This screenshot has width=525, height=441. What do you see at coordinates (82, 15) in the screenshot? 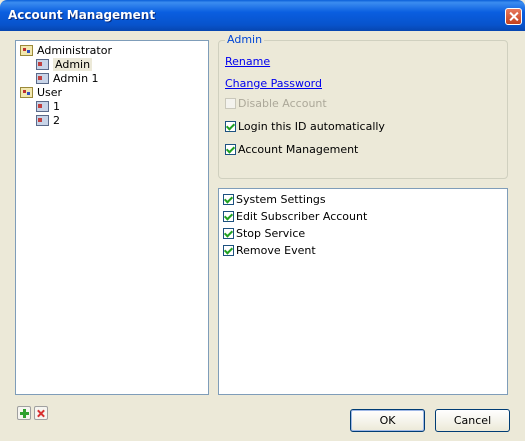
I see `window-title: Account Management` at bounding box center [82, 15].